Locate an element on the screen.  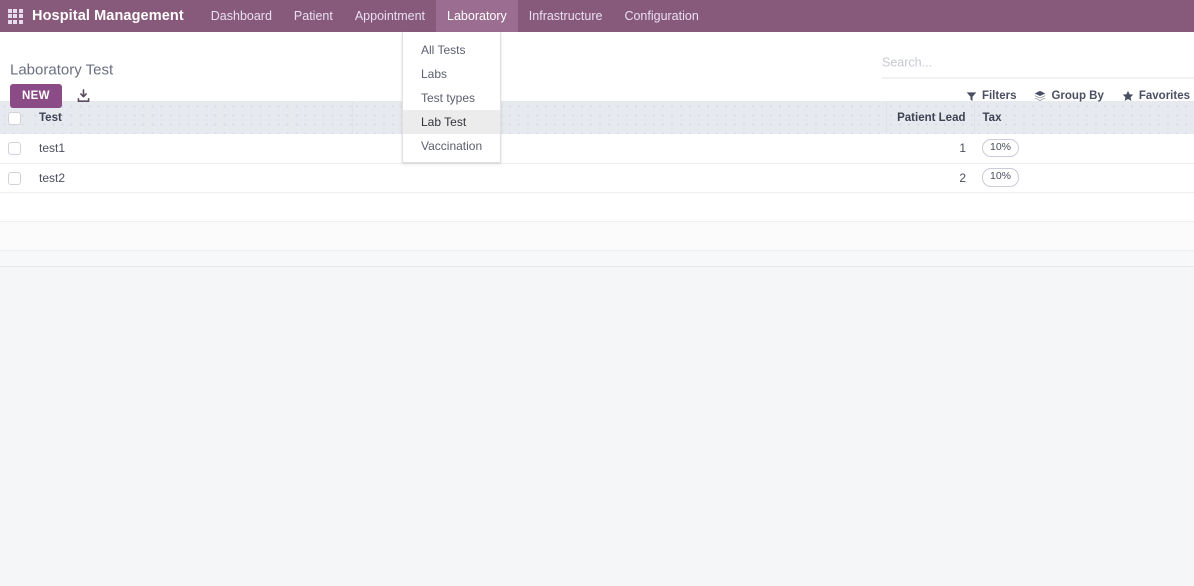
download-import-icon is located at coordinates (83, 95).